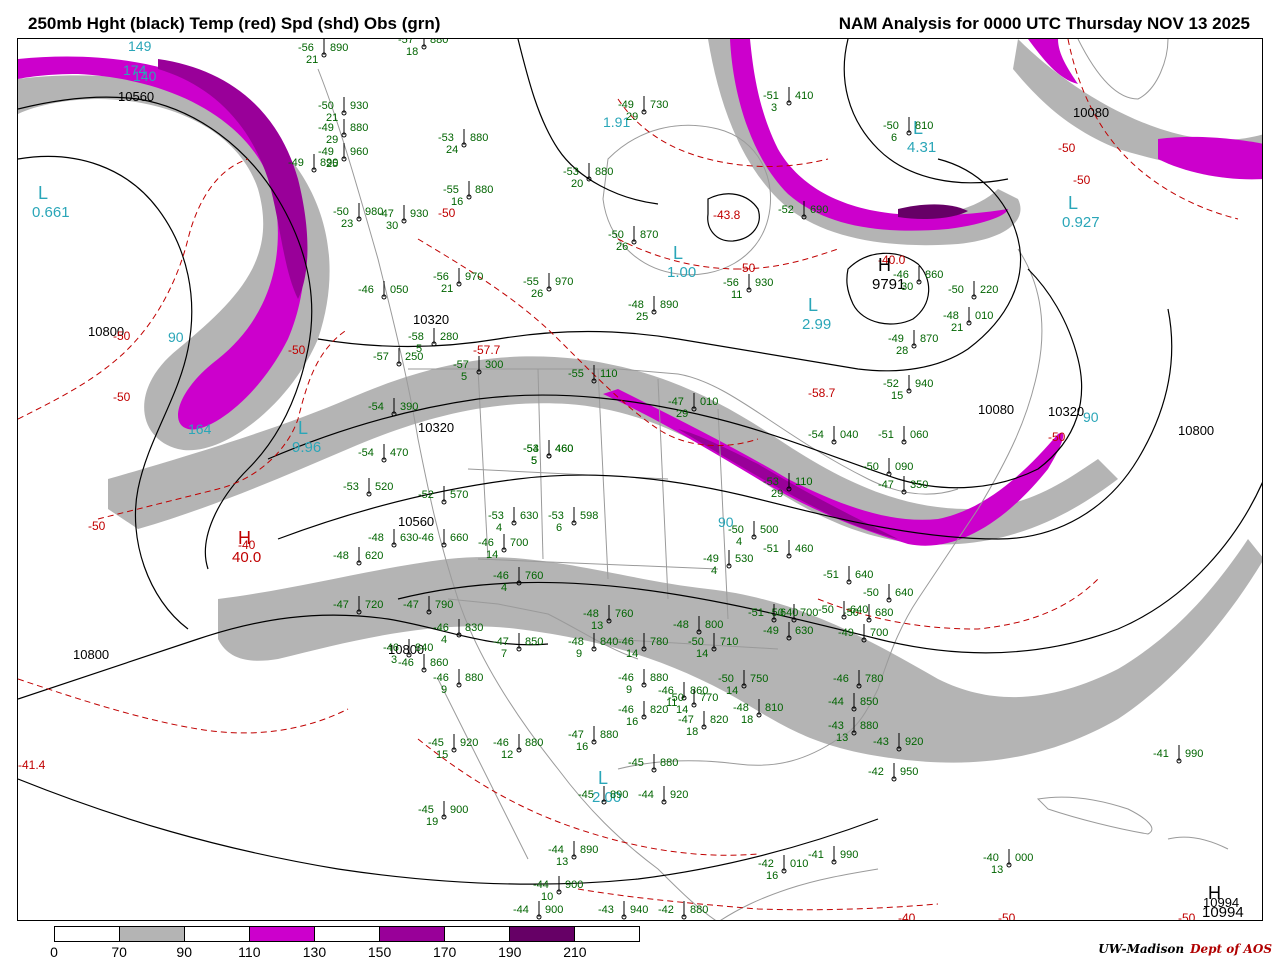  I want to click on station-obs: -50 640, so click(888, 593).